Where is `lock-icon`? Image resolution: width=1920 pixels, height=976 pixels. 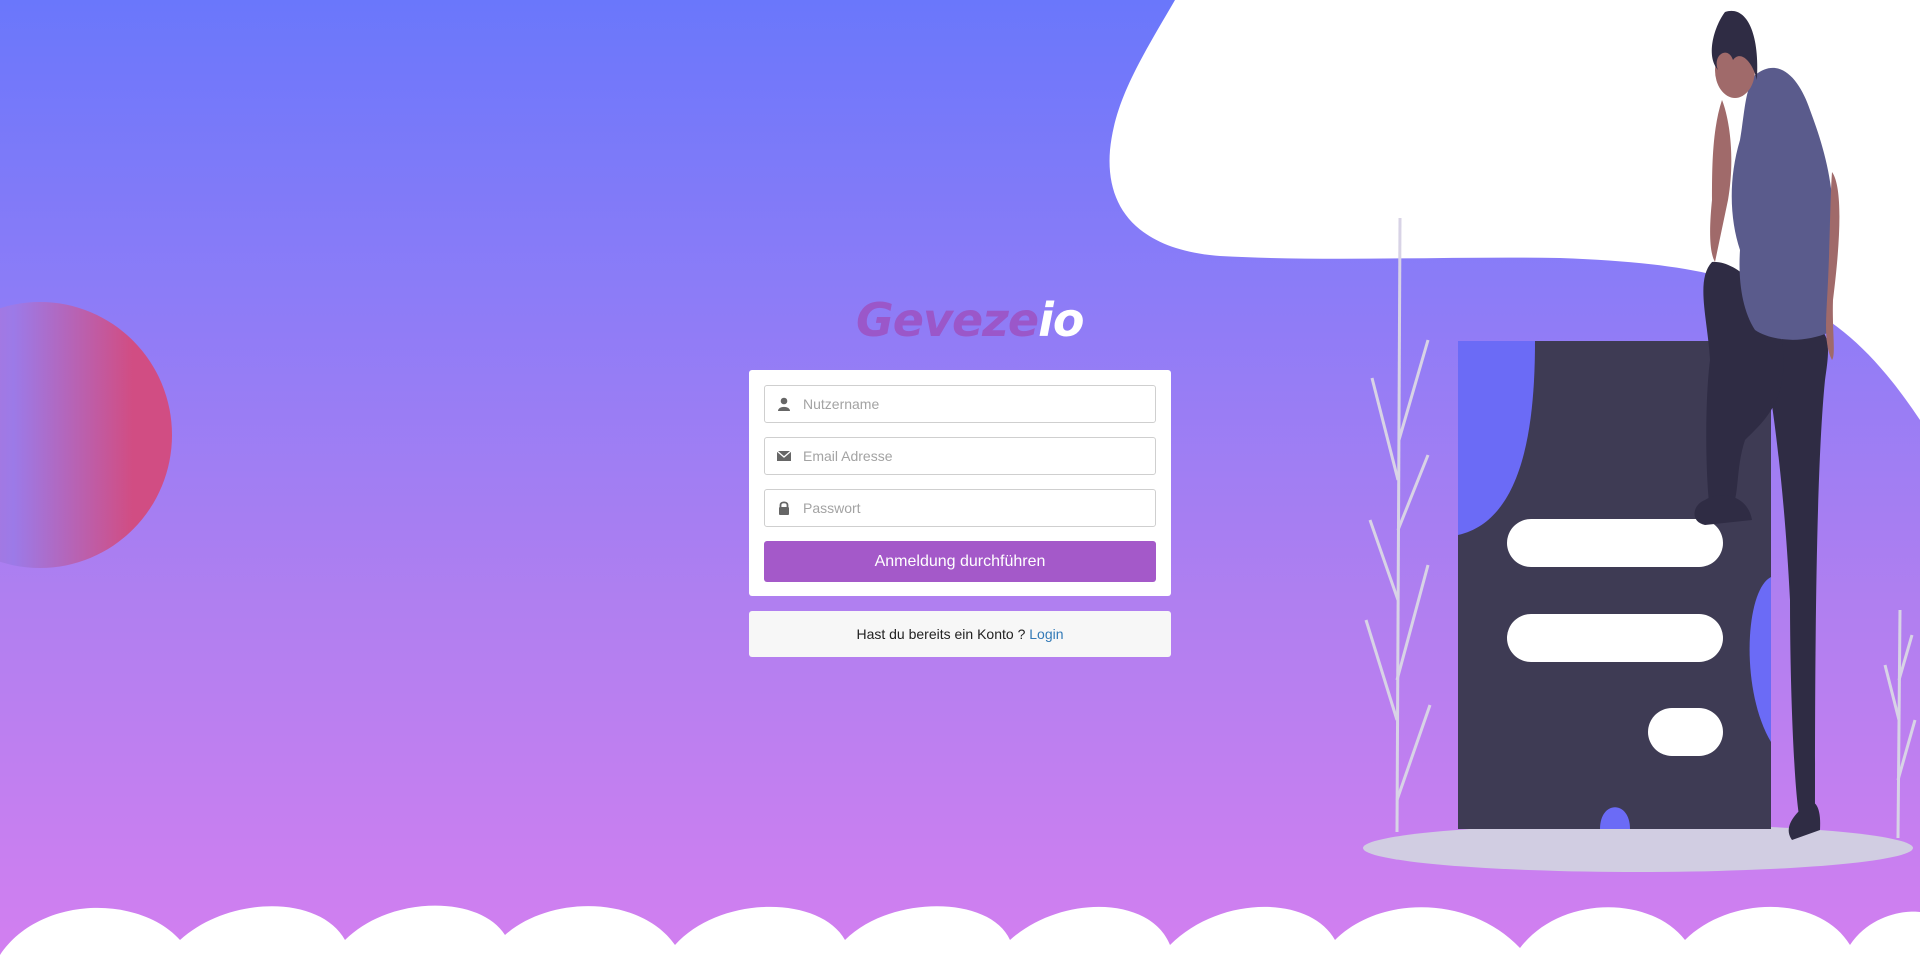 lock-icon is located at coordinates (784, 508).